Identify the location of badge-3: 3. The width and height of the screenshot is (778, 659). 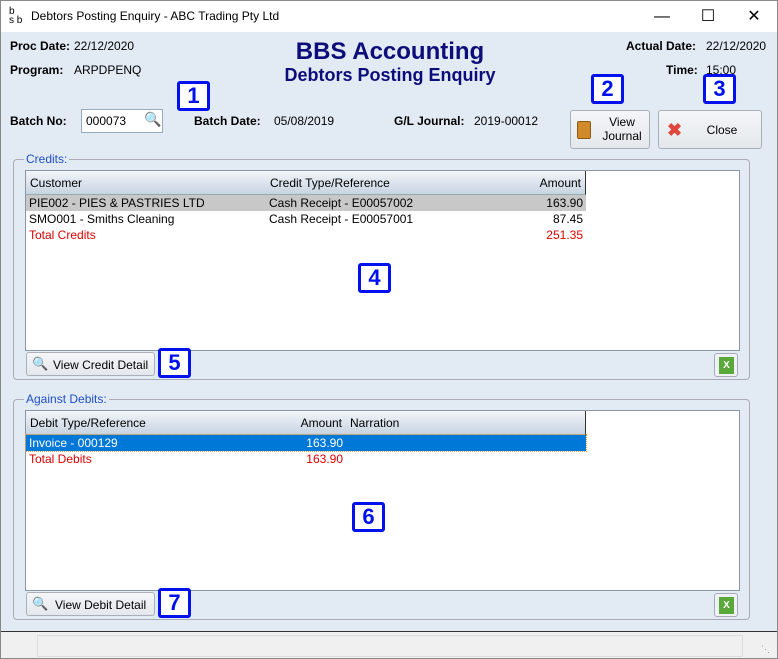
(719, 89).